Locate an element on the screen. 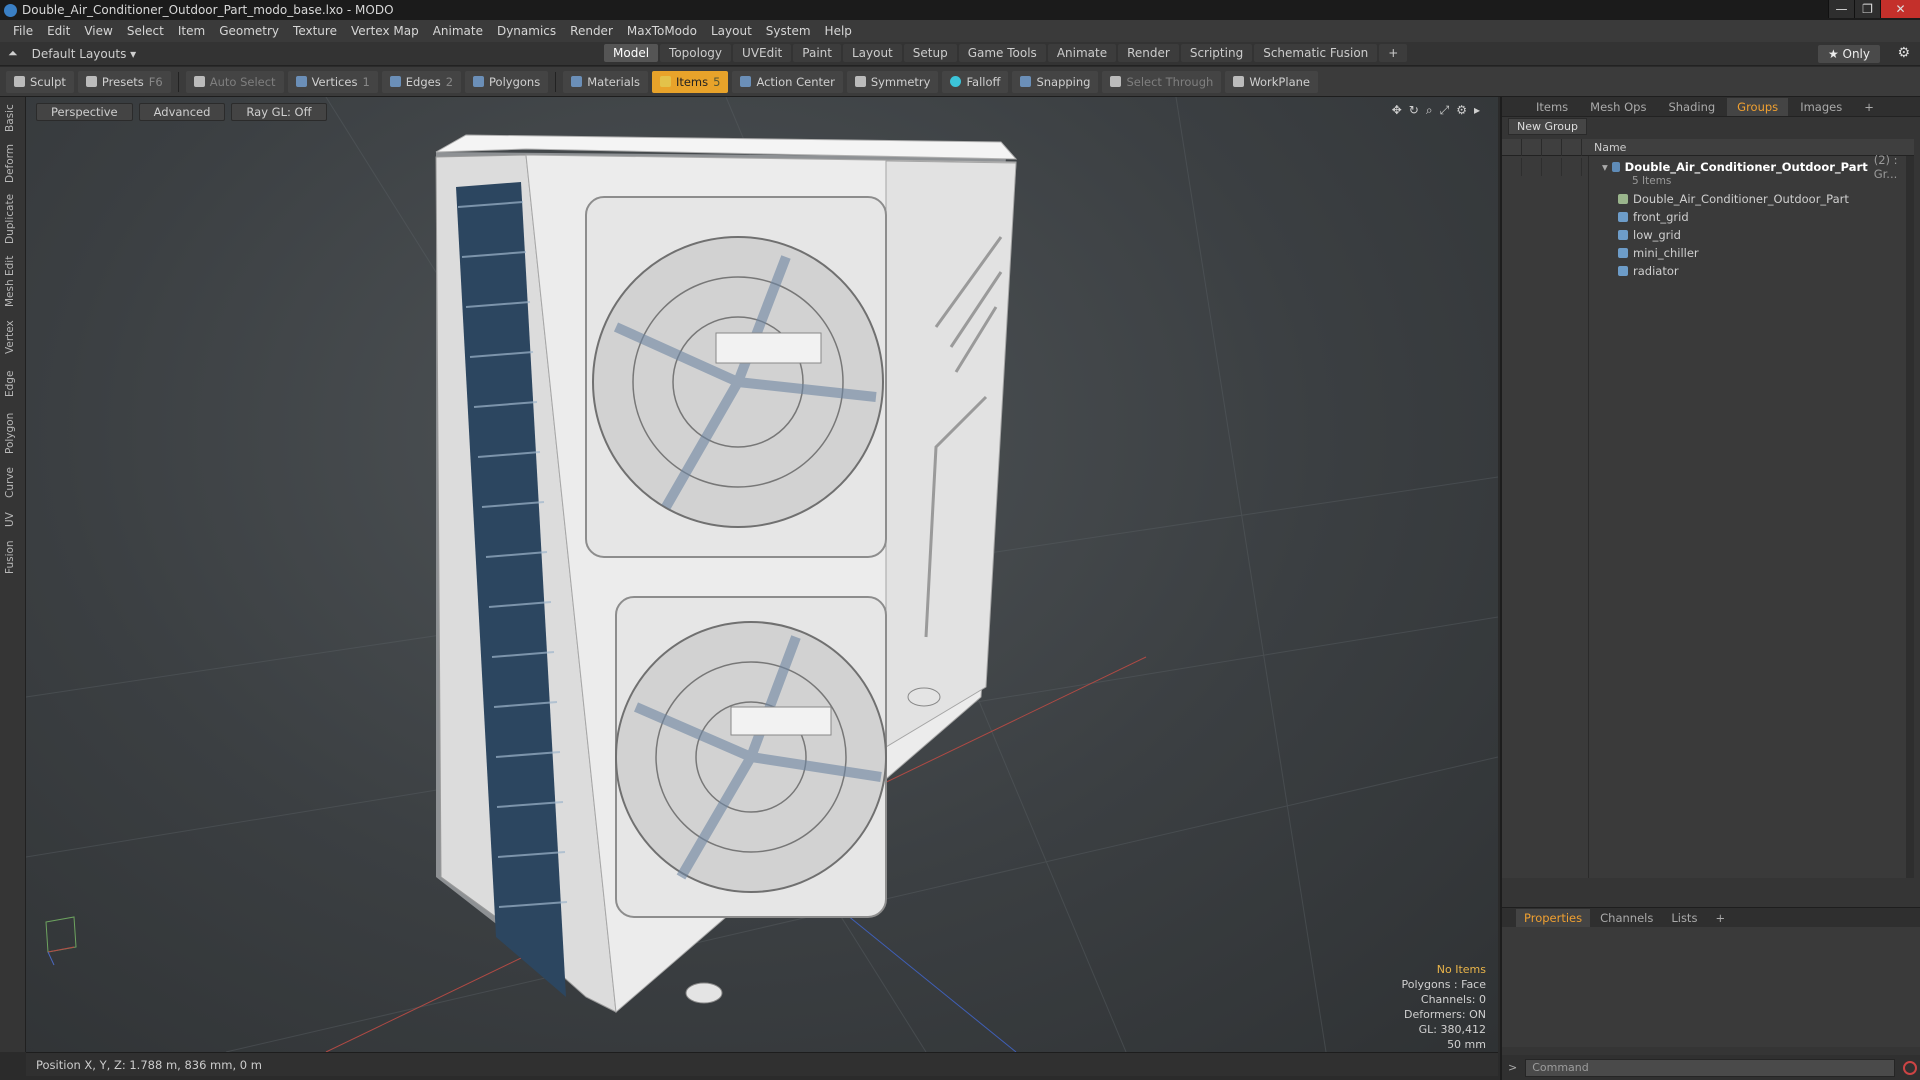 Image resolution: width=1920 pixels, height=1080 pixels. edges-button: Edges 2 is located at coordinates (421, 81).